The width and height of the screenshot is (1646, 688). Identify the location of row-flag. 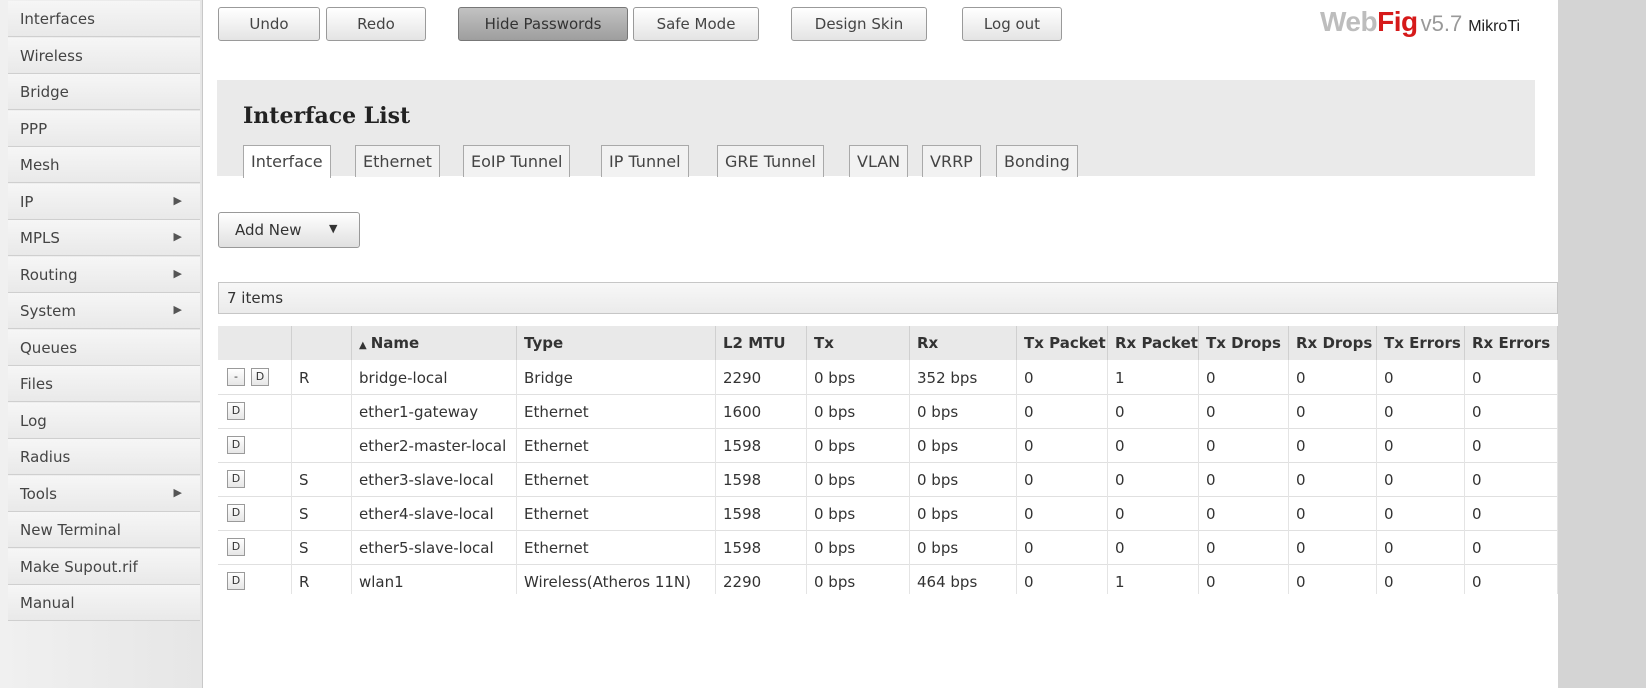
(322, 411).